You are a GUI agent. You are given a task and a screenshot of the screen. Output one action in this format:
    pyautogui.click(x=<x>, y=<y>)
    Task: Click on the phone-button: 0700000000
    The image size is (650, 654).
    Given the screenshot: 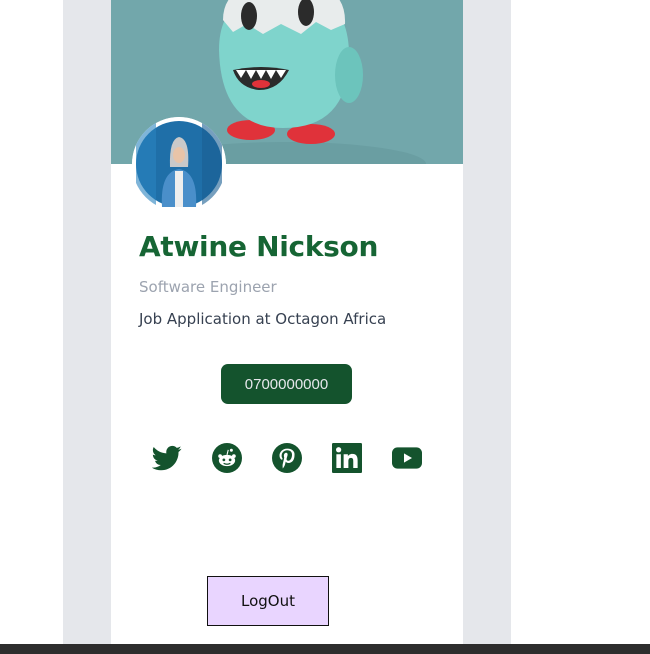 What is the action you would take?
    pyautogui.click(x=286, y=384)
    